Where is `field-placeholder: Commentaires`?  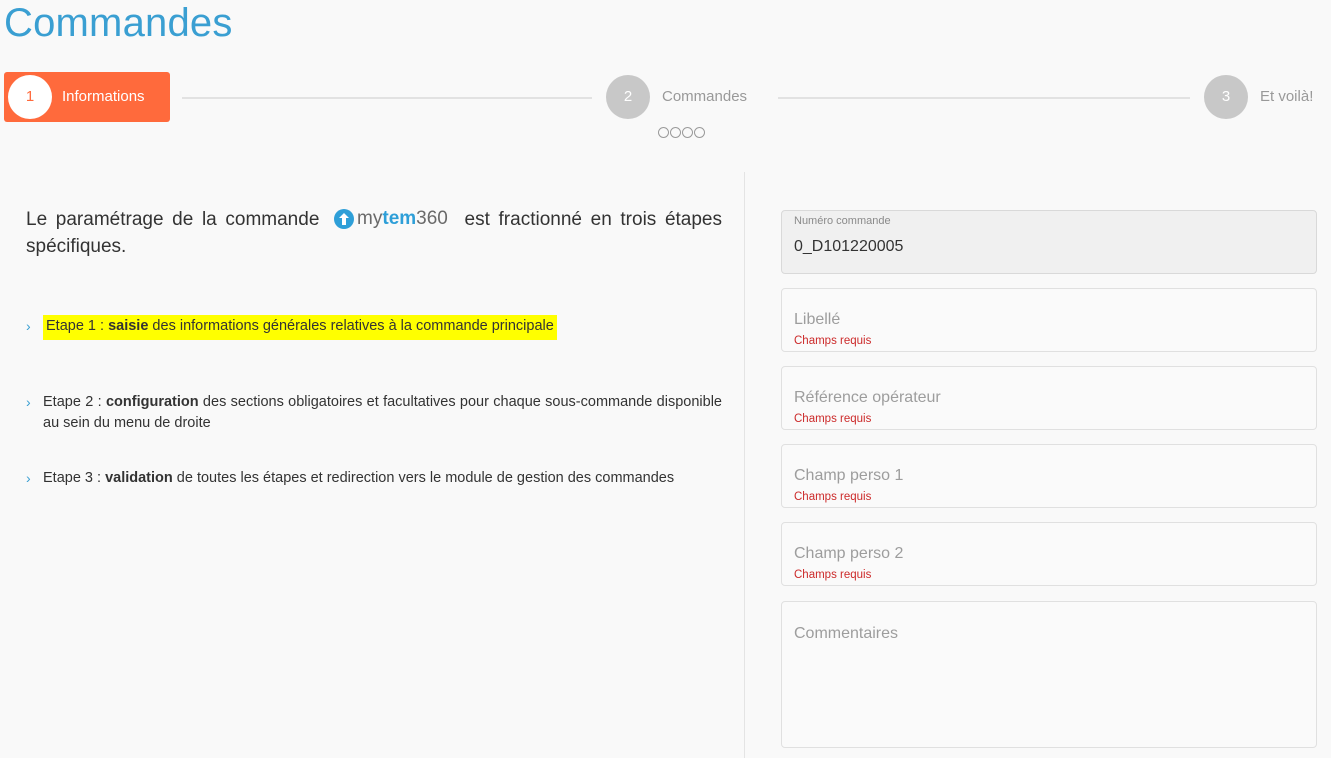
field-placeholder: Commentaires is located at coordinates (846, 633).